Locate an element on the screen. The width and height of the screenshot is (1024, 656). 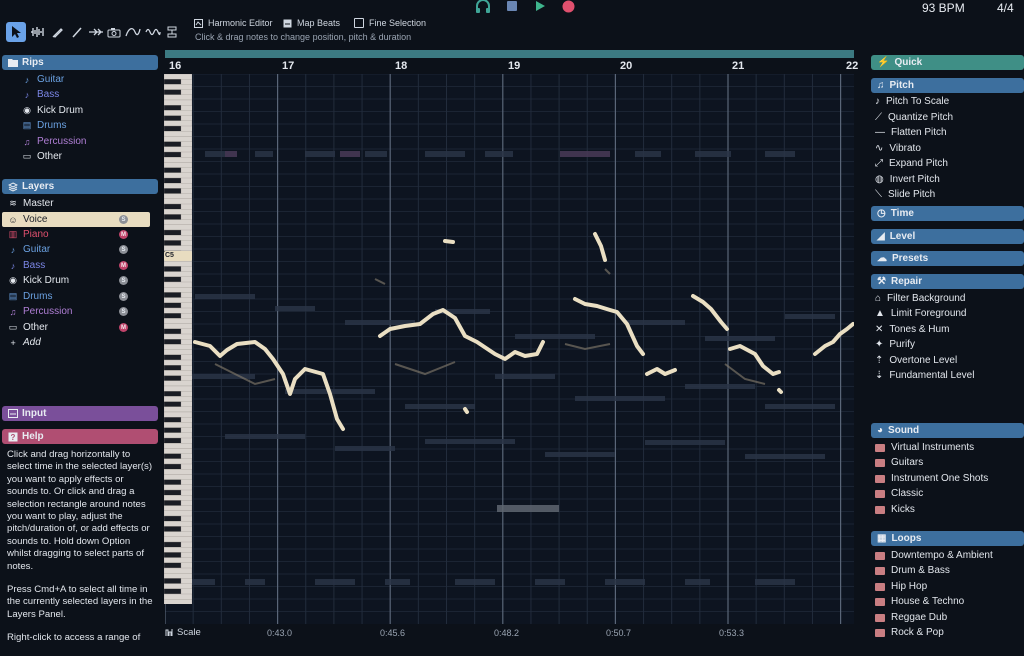
fine-selection-toggle: Fine Selection is located at coordinates (390, 23).